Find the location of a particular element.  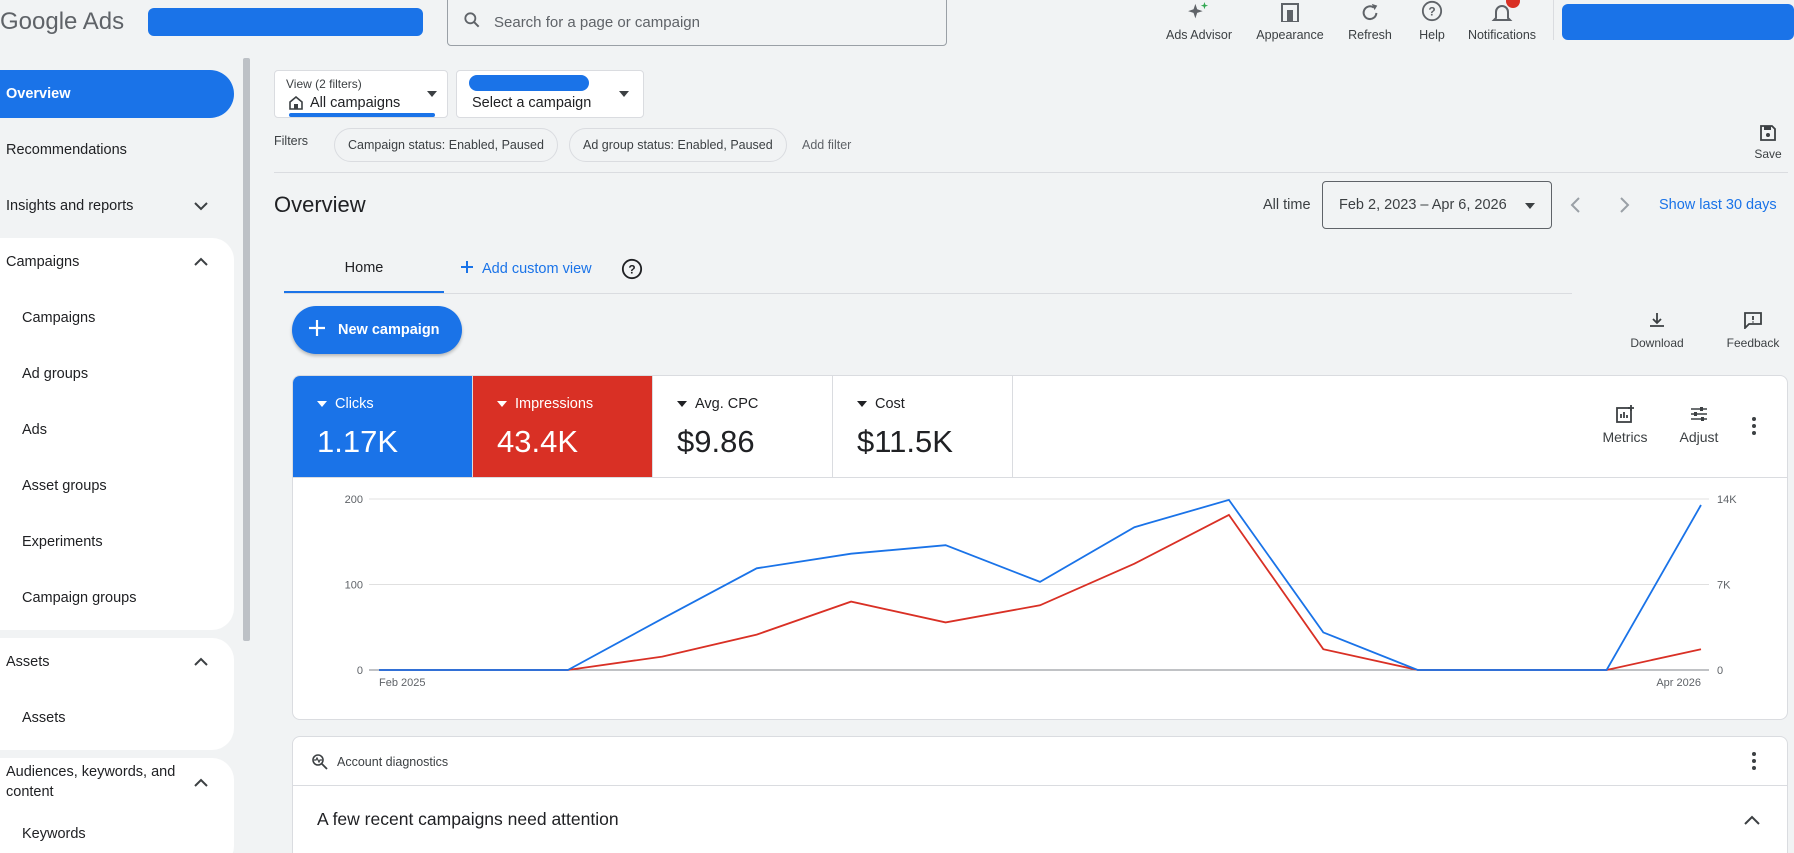

metric-tile-impressions: Impressions 43.4K is located at coordinates (563, 426).